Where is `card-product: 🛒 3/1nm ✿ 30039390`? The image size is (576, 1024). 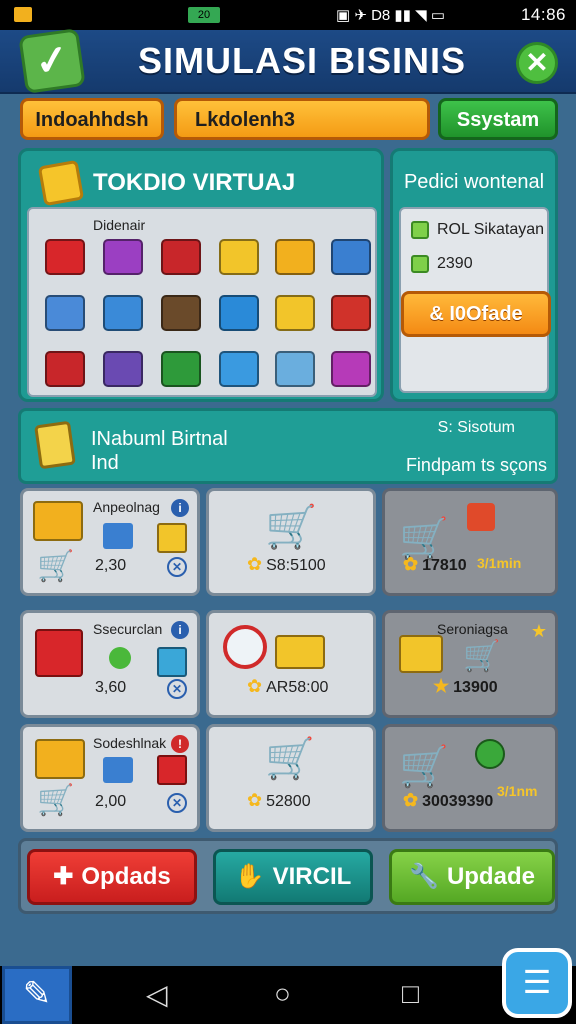 card-product: 🛒 3/1nm ✿ 30039390 is located at coordinates (470, 778).